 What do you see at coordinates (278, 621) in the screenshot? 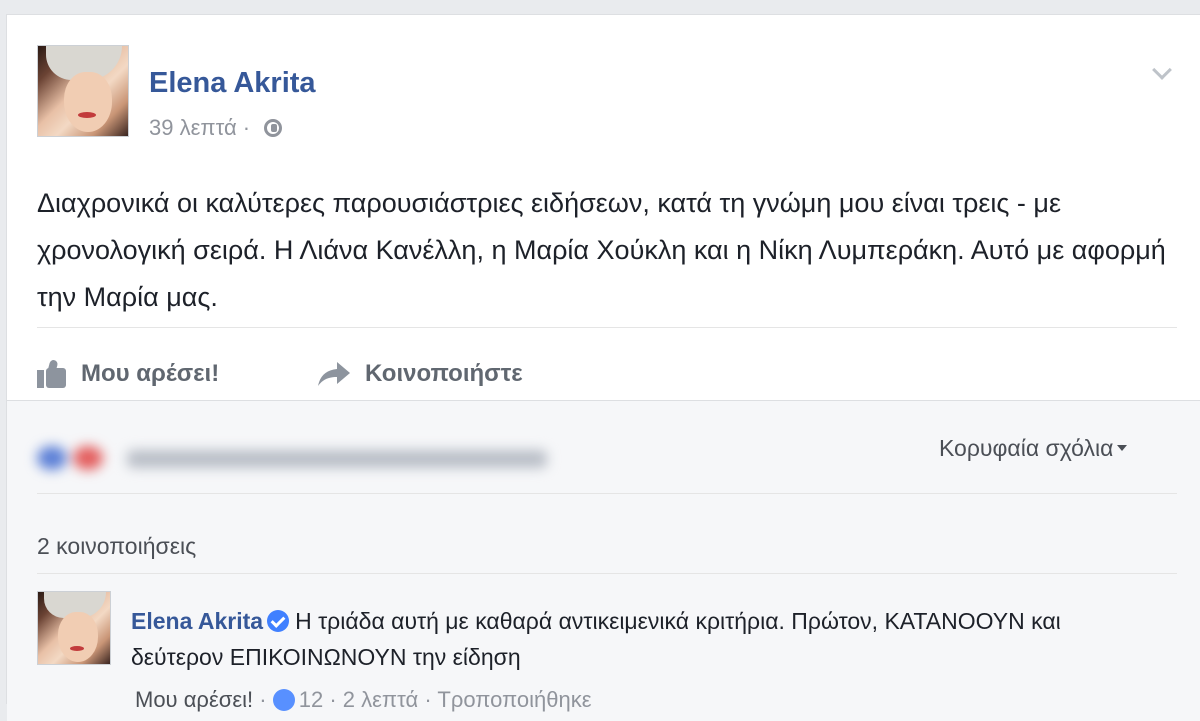
I see `verified-badge-icon` at bounding box center [278, 621].